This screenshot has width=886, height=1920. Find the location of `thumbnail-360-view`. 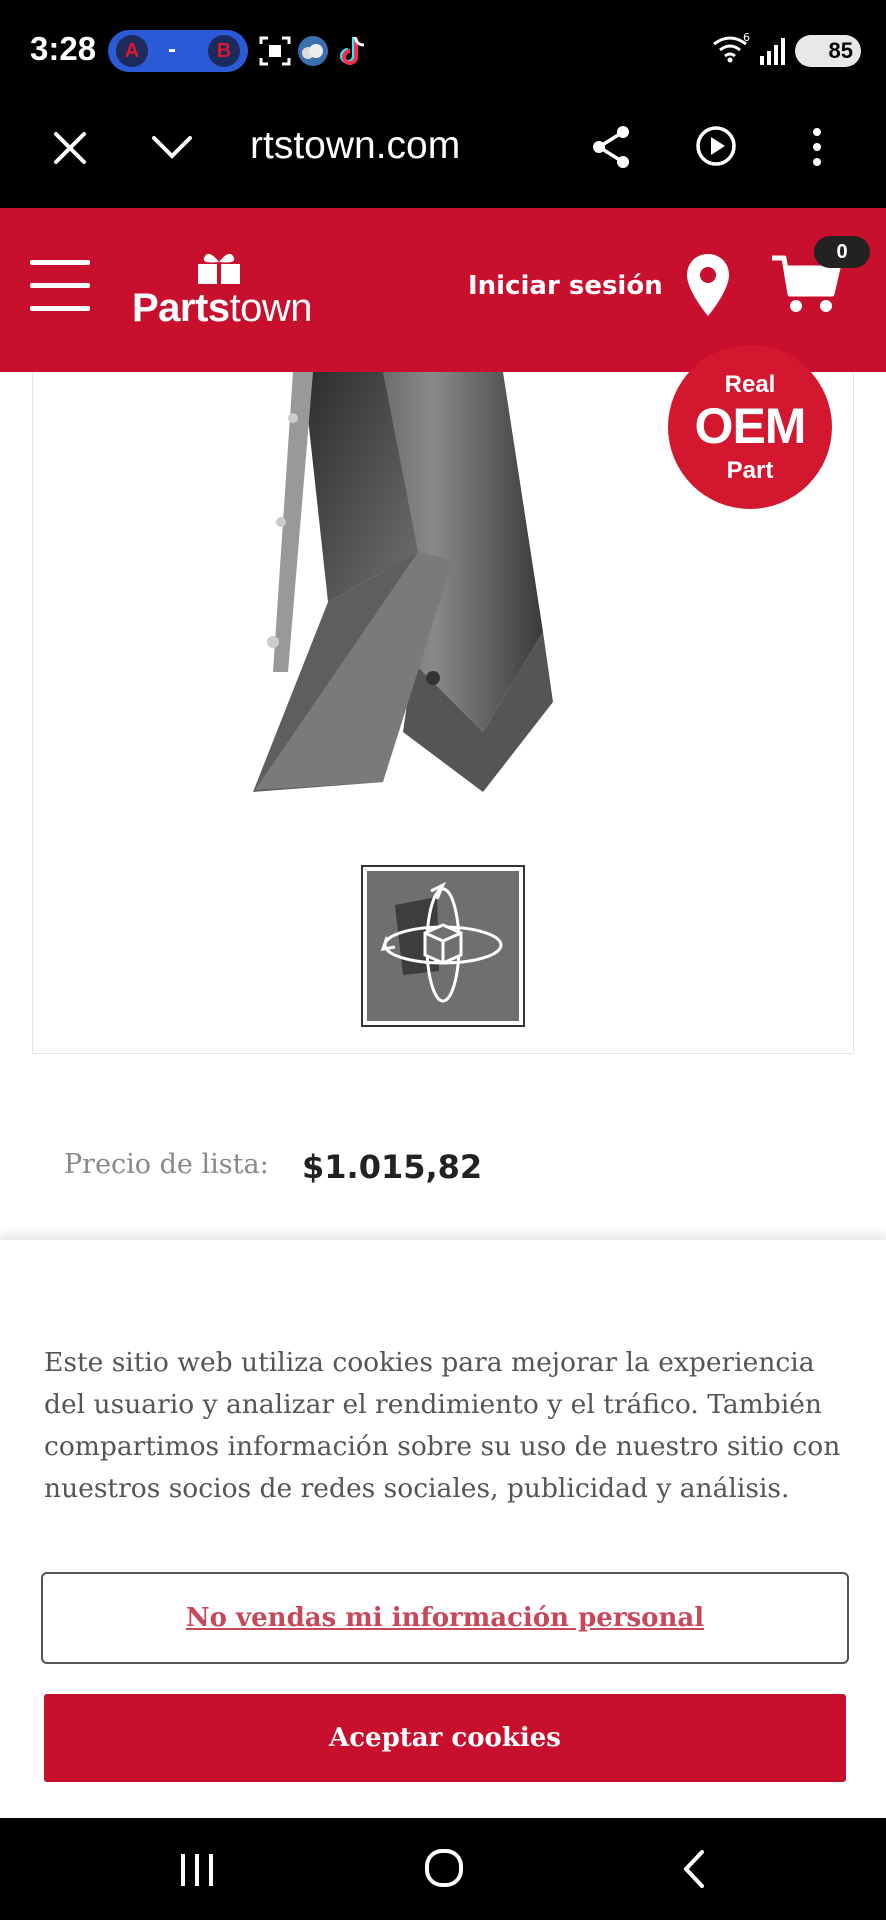

thumbnail-360-view is located at coordinates (443, 946).